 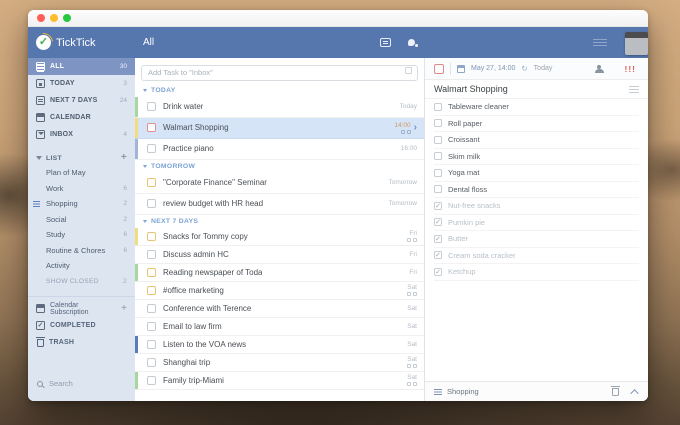 What do you see at coordinates (81, 251) in the screenshot?
I see `sidebar-list-item: Routine & Chores 6` at bounding box center [81, 251].